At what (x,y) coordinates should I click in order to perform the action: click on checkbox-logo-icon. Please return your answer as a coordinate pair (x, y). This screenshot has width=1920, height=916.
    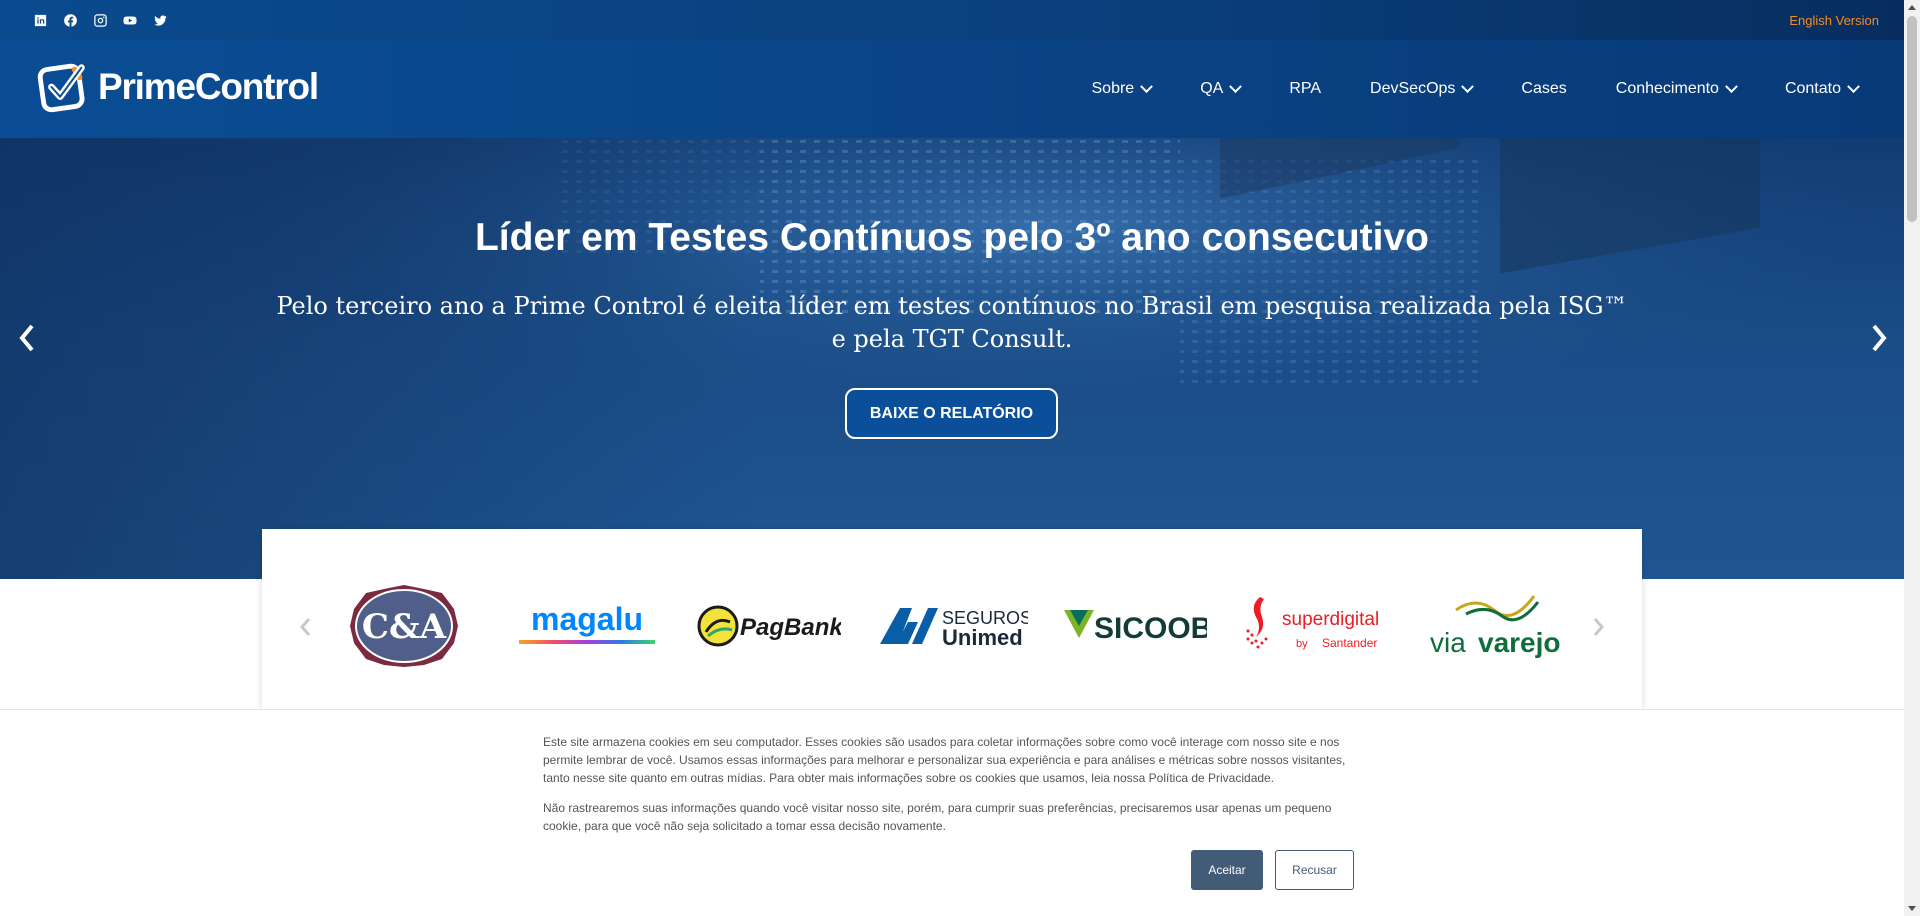
    Looking at the image, I should click on (61, 88).